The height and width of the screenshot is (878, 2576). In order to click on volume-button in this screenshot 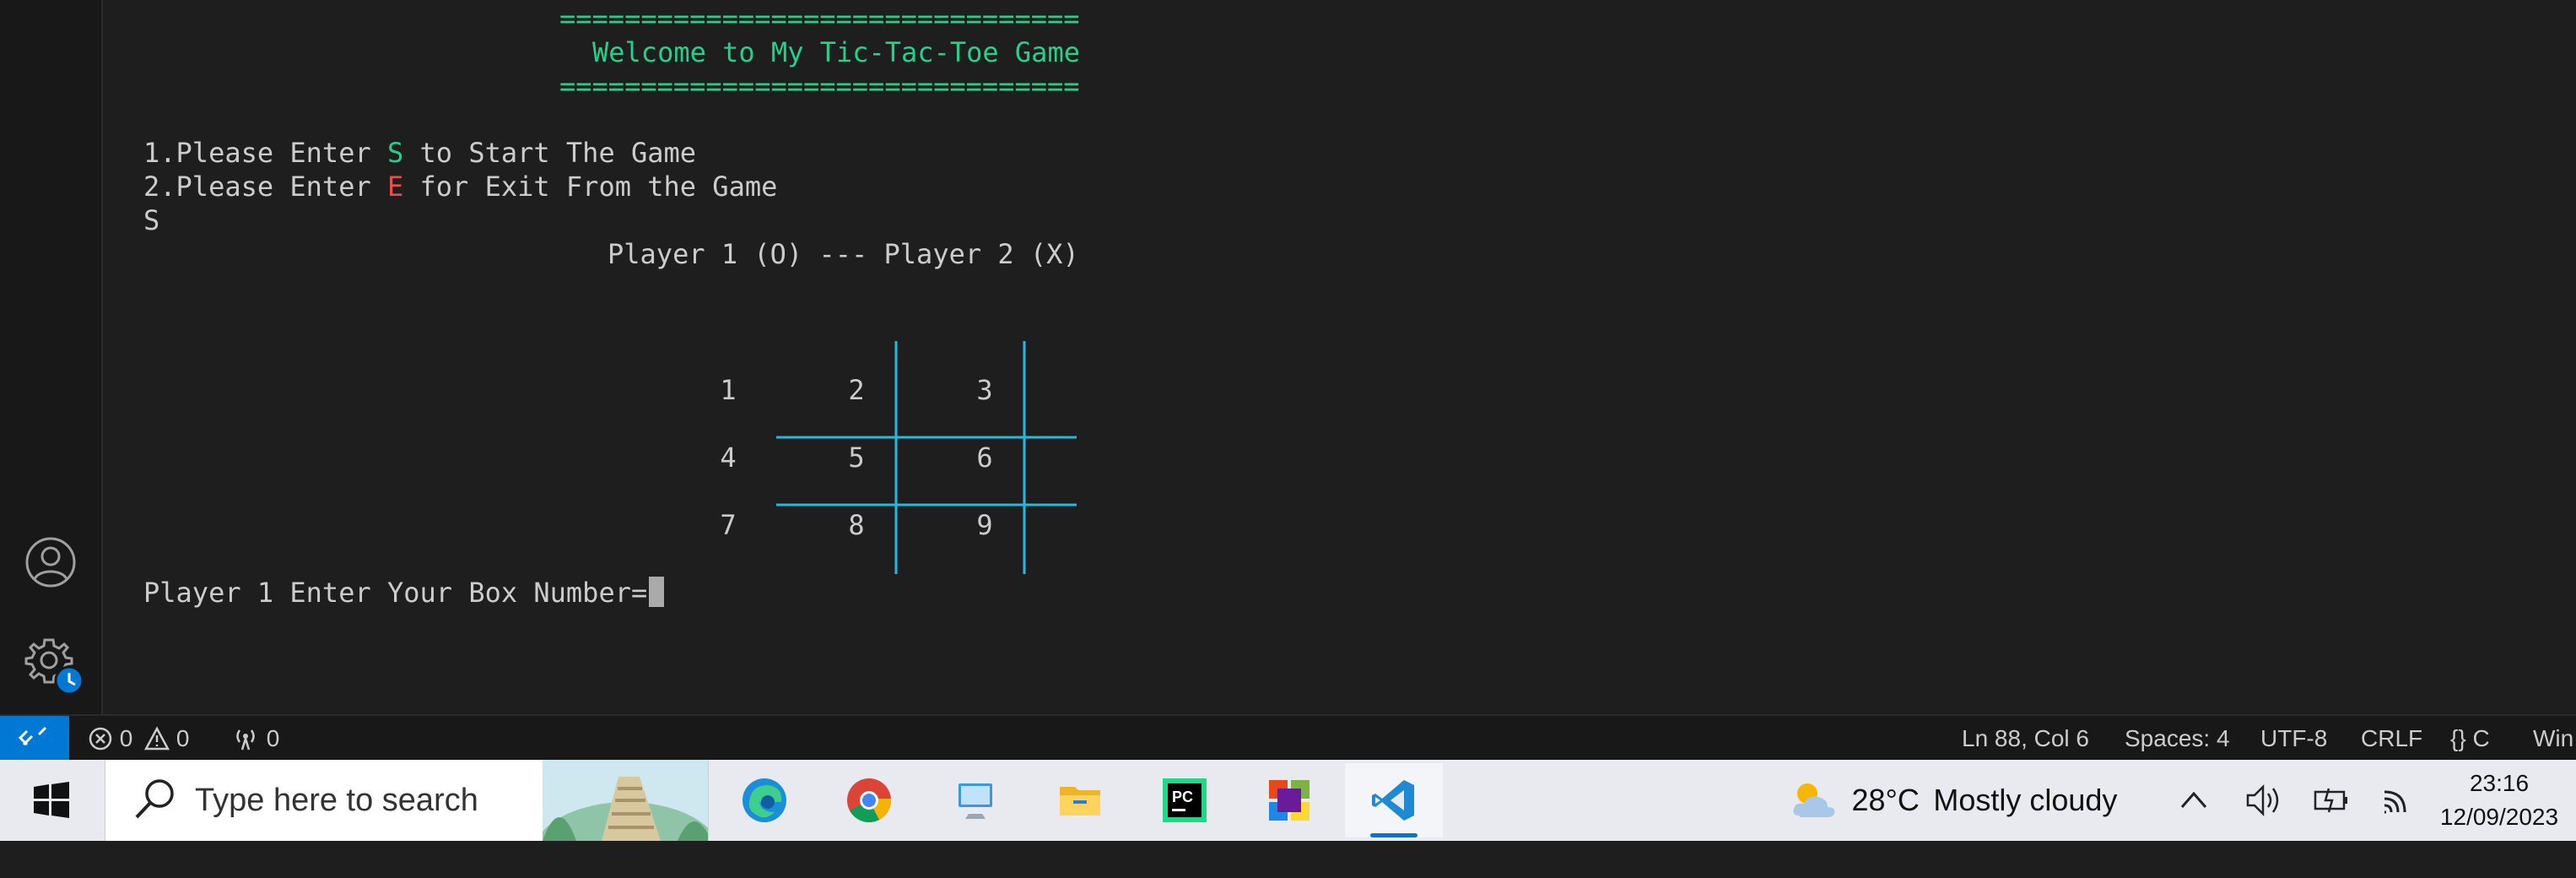, I will do `click(2263, 800)`.